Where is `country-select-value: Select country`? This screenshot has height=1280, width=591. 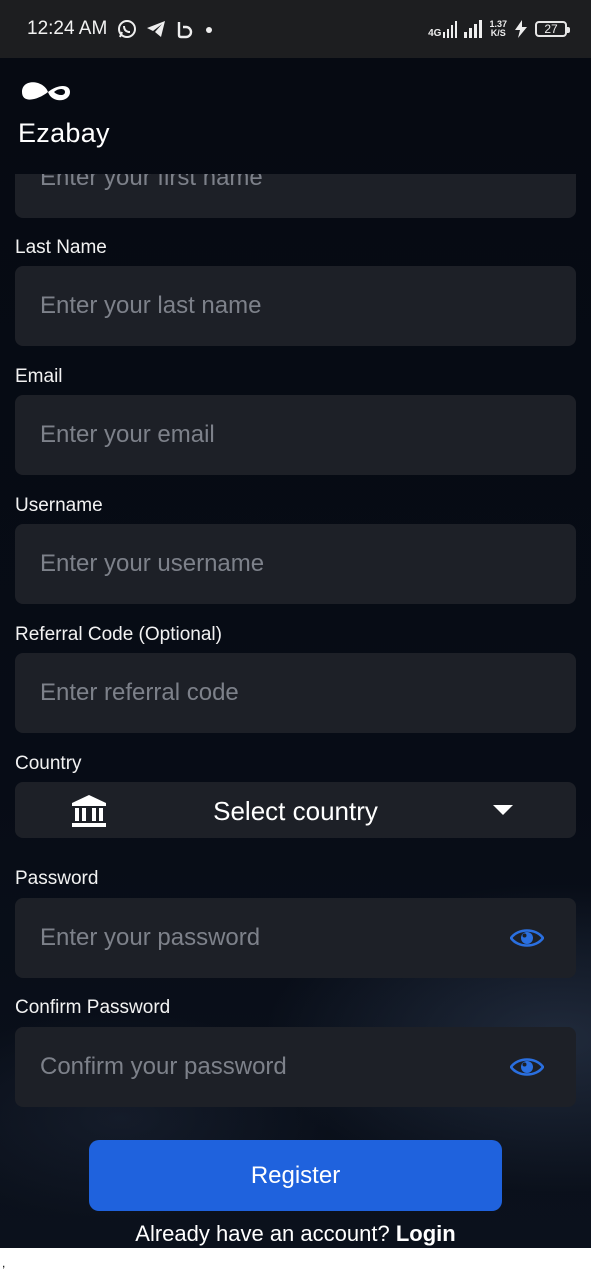 country-select-value: Select country is located at coordinates (295, 811).